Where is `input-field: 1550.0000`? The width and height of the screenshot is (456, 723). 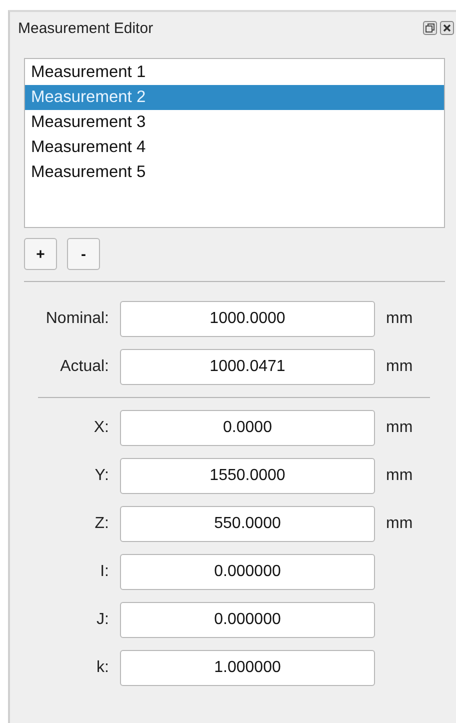
input-field: 1550.0000 is located at coordinates (247, 476).